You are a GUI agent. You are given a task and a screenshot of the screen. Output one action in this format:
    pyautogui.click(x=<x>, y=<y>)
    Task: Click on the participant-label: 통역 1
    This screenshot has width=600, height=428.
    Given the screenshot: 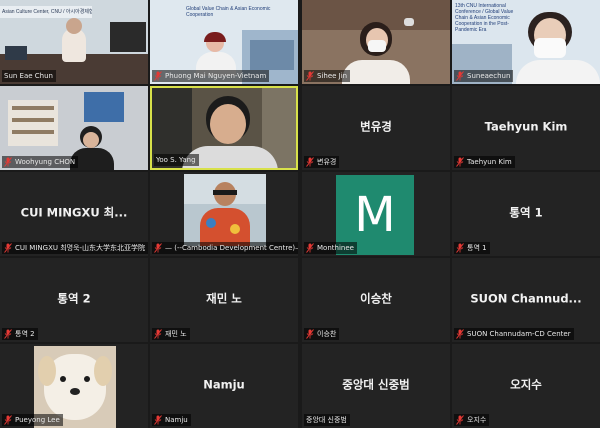 What is the action you would take?
    pyautogui.click(x=472, y=248)
    